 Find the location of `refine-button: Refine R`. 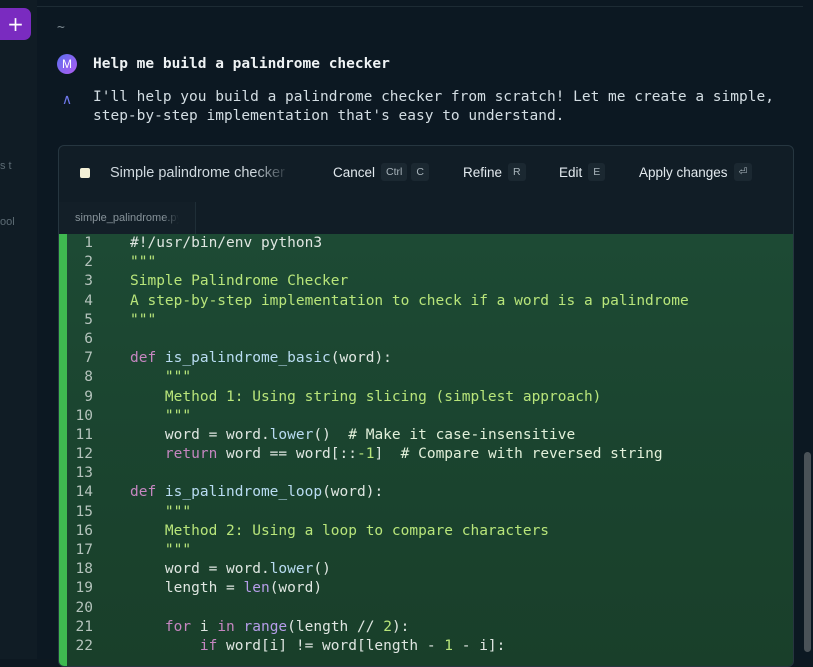

refine-button: Refine R is located at coordinates (494, 172).